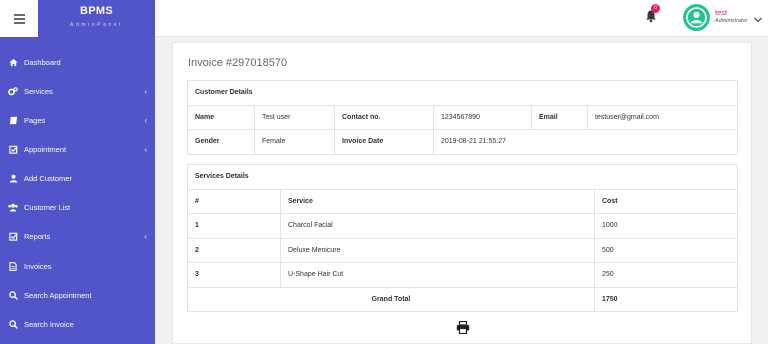  I want to click on service-number: 3, so click(234, 275).